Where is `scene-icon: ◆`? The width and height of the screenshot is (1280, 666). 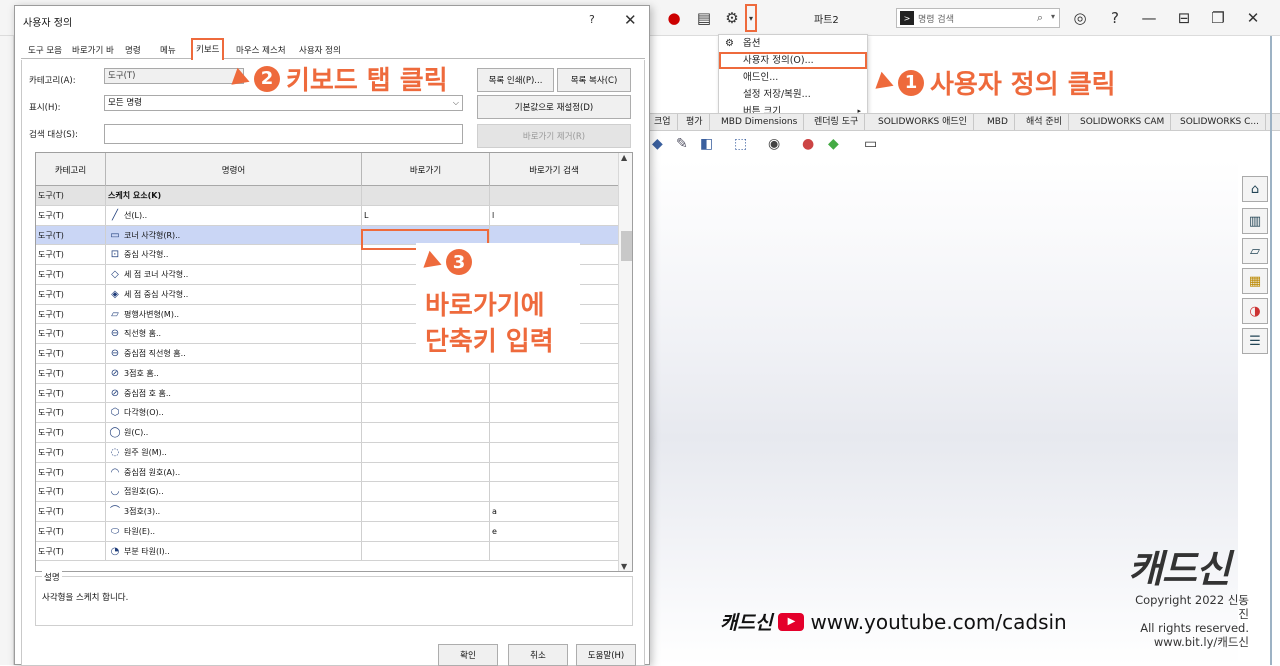
scene-icon: ◆ is located at coordinates (833, 144).